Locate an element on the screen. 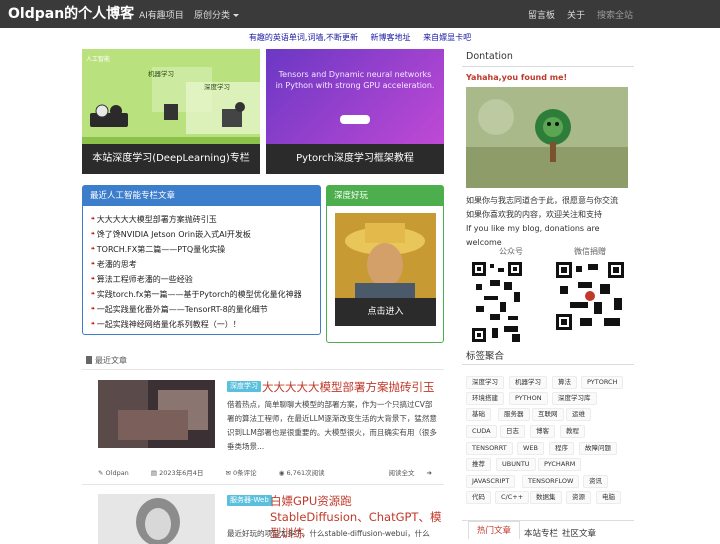 The image size is (720, 544). tag-item: 博客 is located at coordinates (542, 431).